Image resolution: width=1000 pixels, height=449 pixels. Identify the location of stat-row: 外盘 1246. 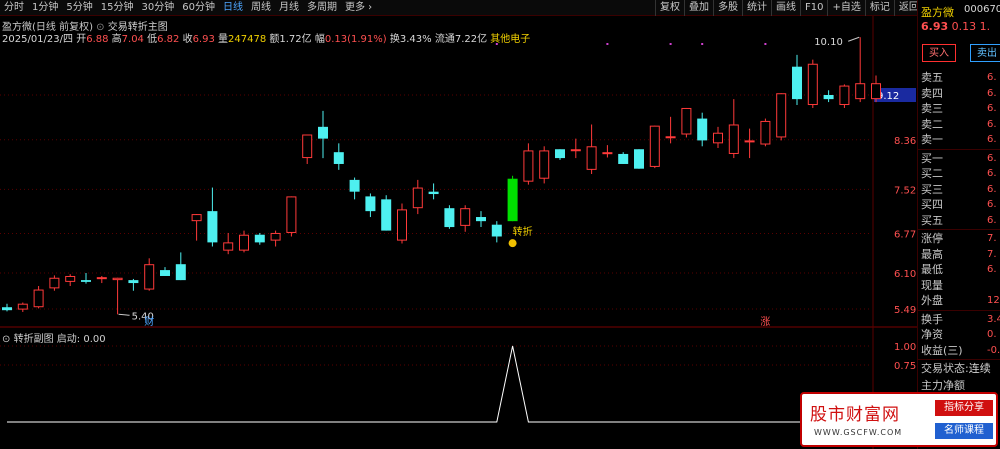
(960, 301).